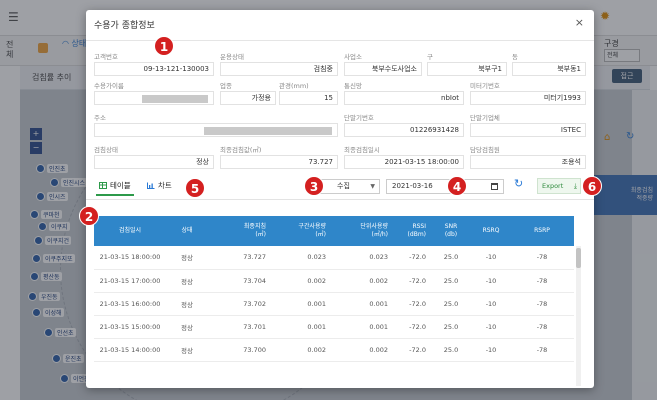 The width and height of the screenshot is (657, 400). Describe the element at coordinates (353, 57) in the screenshot. I see `field-label: 사업소` at that location.